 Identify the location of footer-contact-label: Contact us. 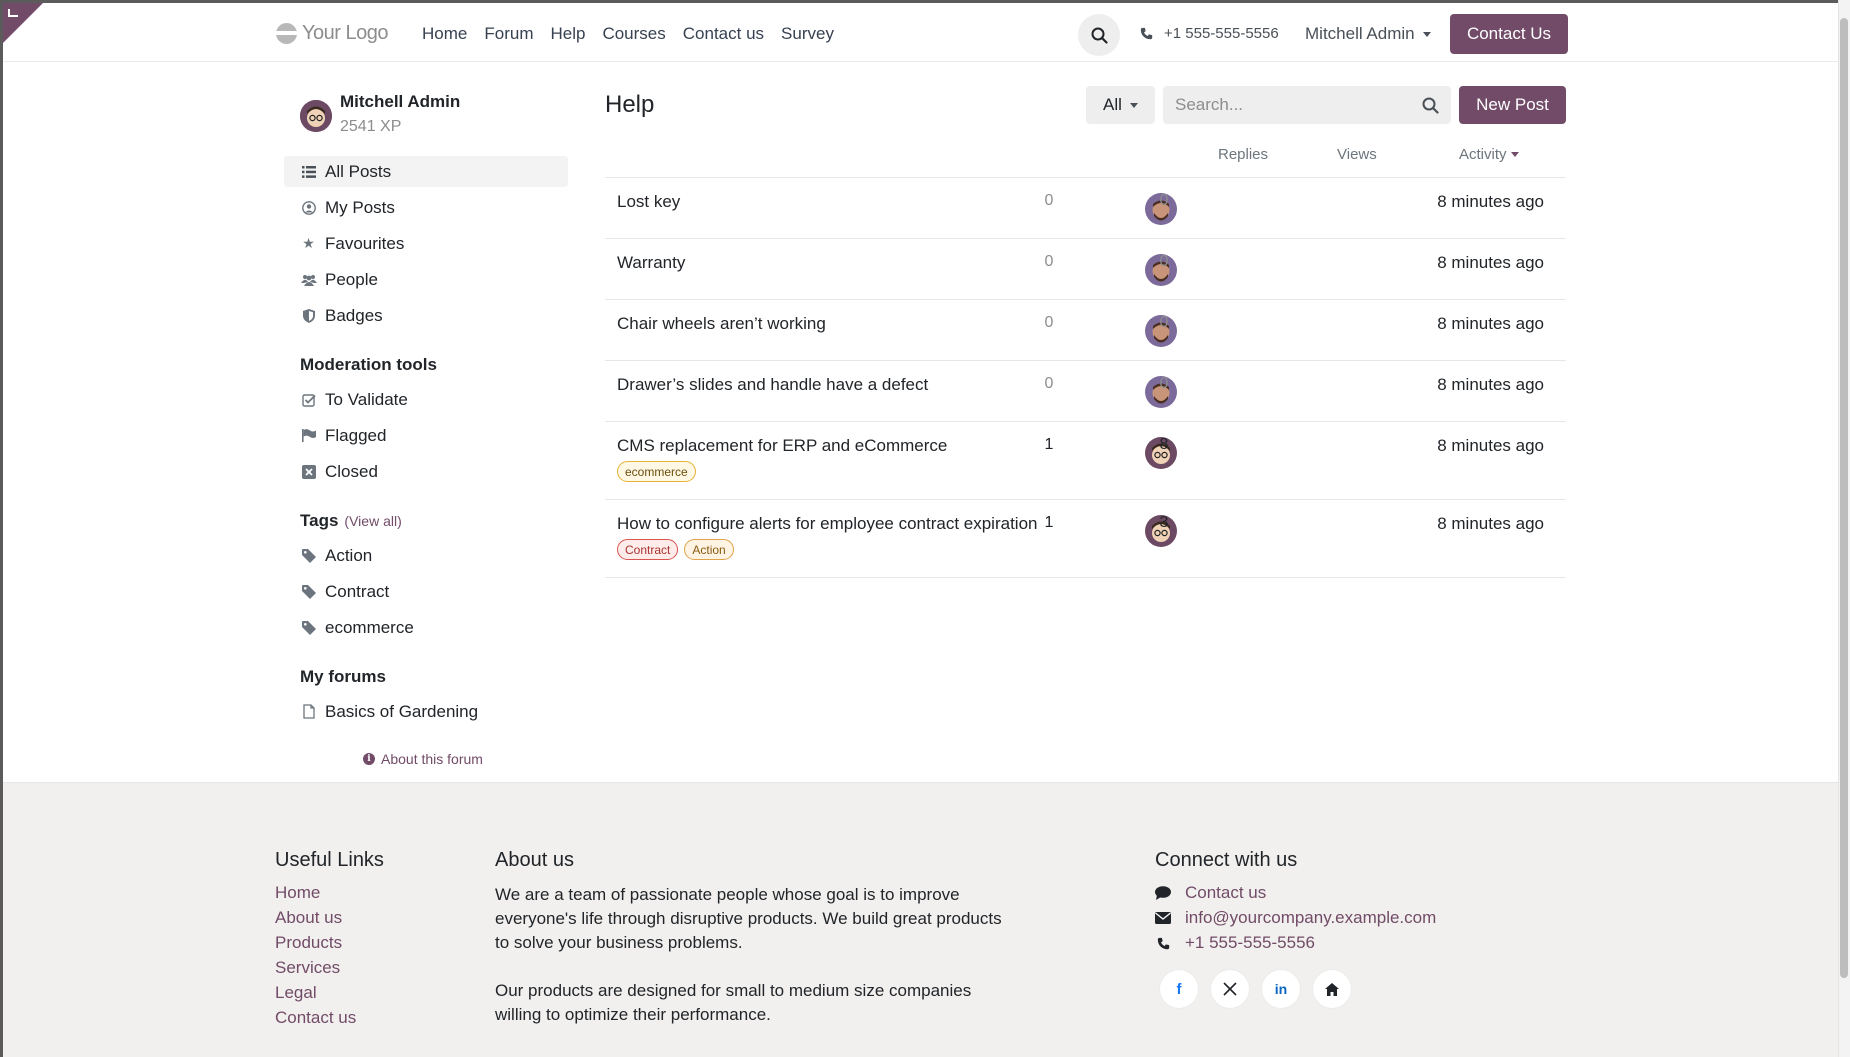
(1226, 892).